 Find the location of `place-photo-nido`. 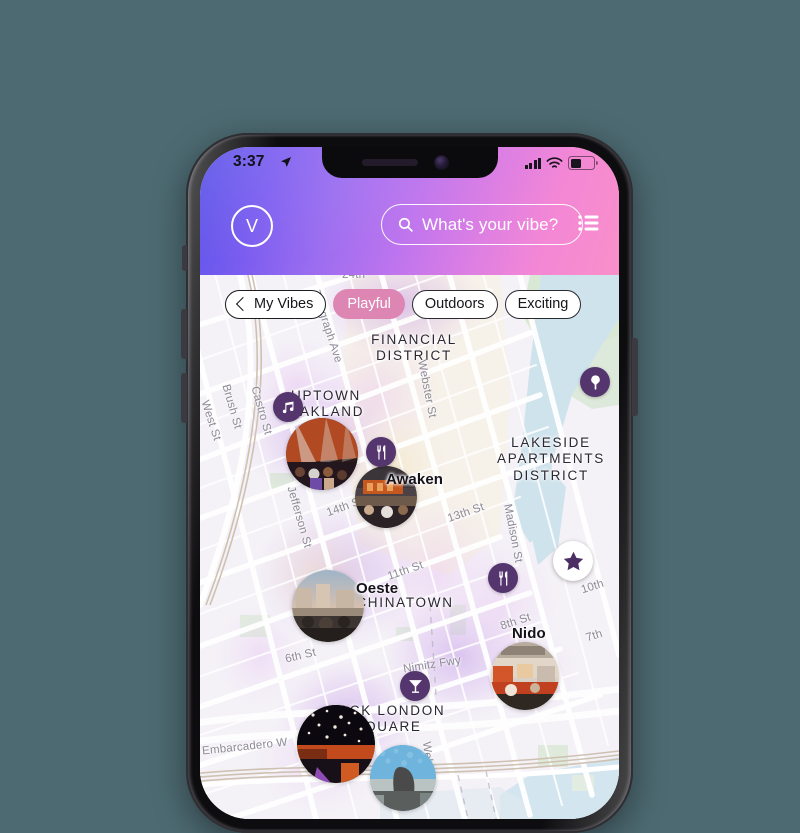

place-photo-nido is located at coordinates (525, 676).